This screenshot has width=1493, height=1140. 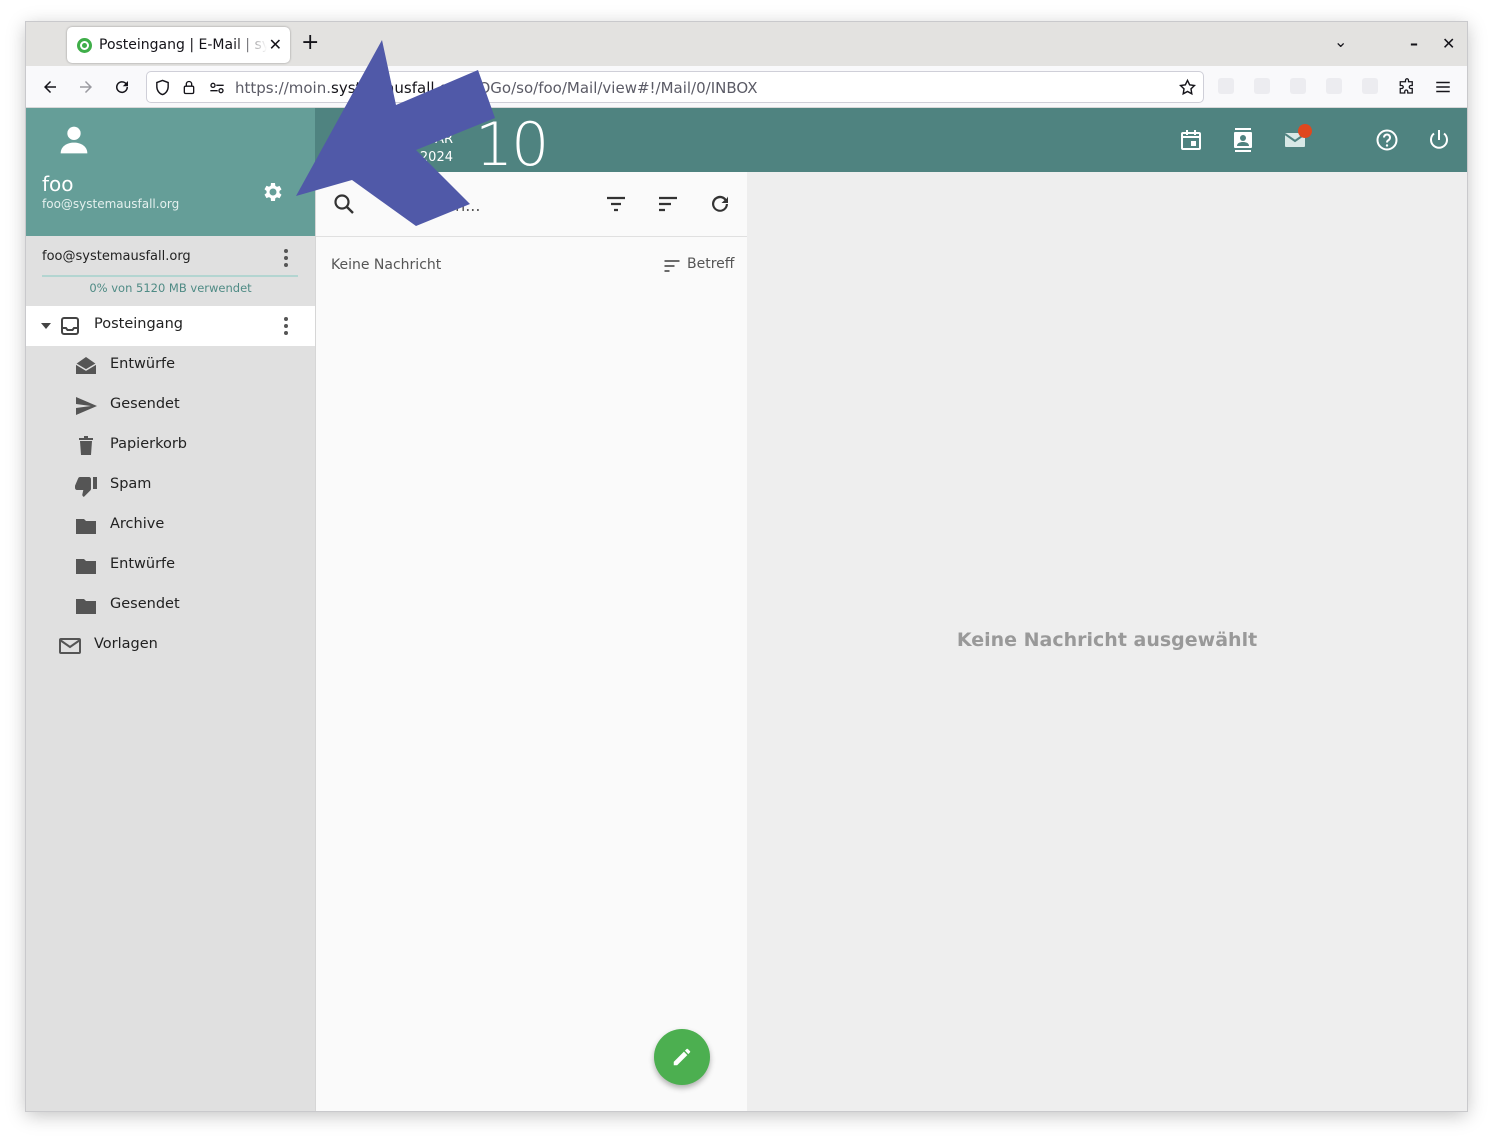 What do you see at coordinates (84, 45) in the screenshot?
I see `favicon-icon` at bounding box center [84, 45].